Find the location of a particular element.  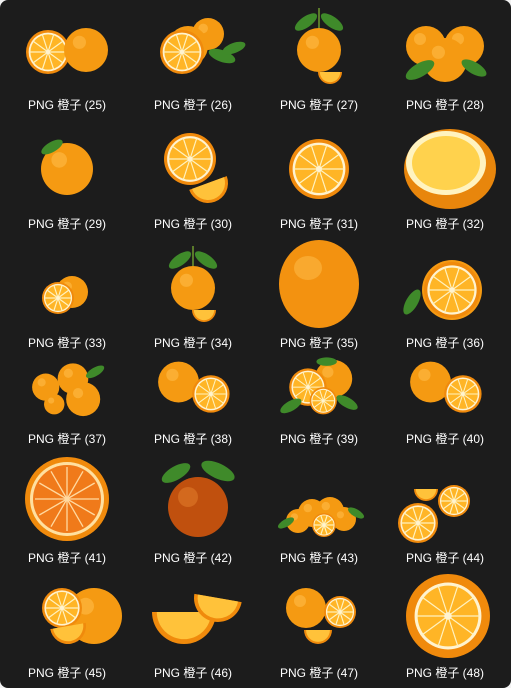

file-thumbnail-tile: PNG 橙子 (37) is located at coordinates (67, 404).